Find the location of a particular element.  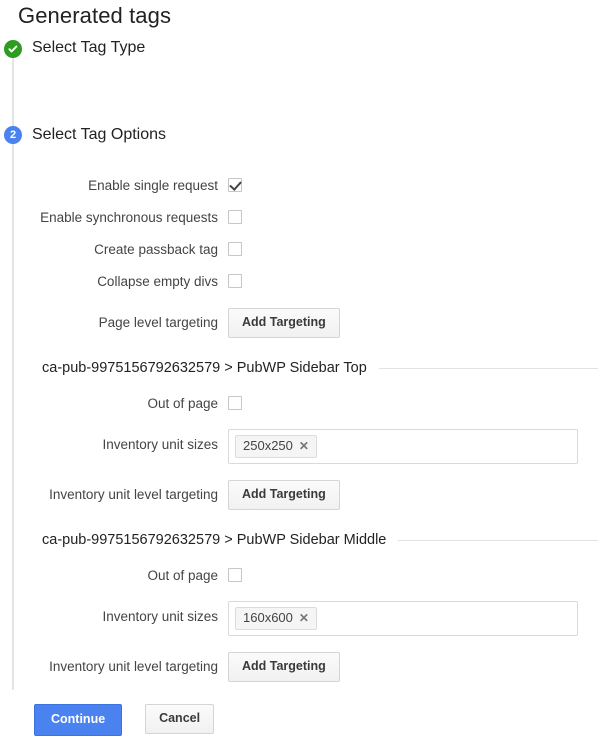

label-enable-synchronous-requests: Enable synchronous requests is located at coordinates (129, 217).